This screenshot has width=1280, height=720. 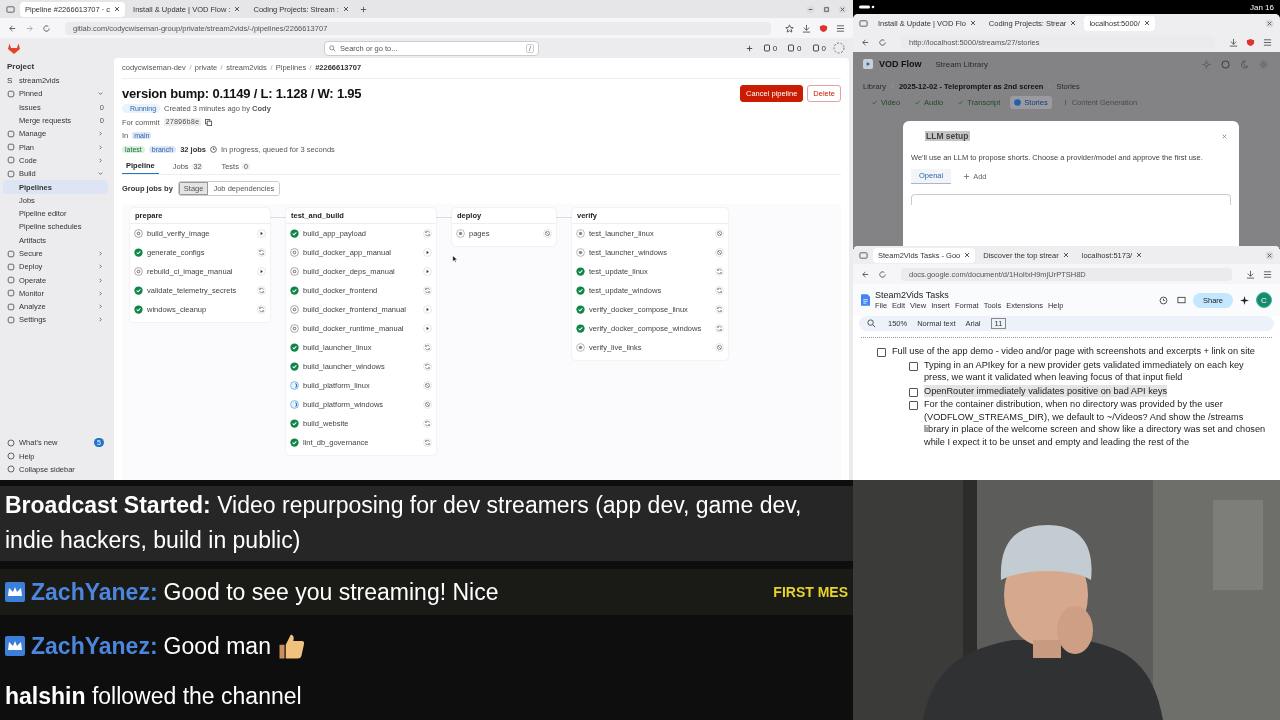 I want to click on section-icon, so click(x=11, y=93).